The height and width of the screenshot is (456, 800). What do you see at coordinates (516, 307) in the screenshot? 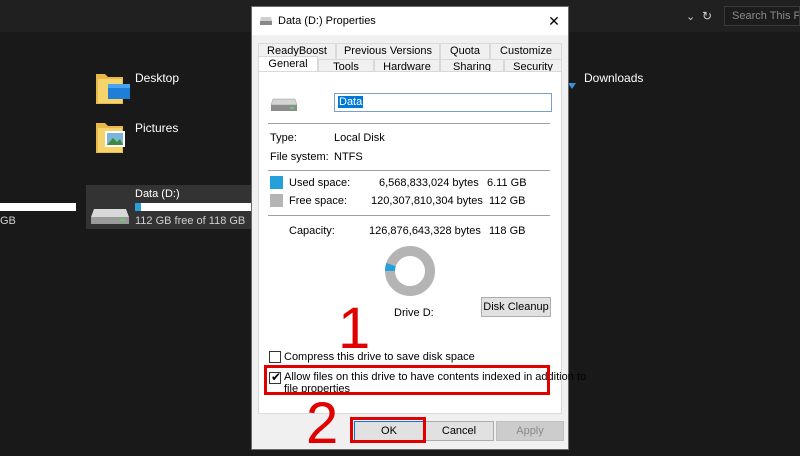
I see `disk-cleanup-button: Disk Cleanup` at bounding box center [516, 307].